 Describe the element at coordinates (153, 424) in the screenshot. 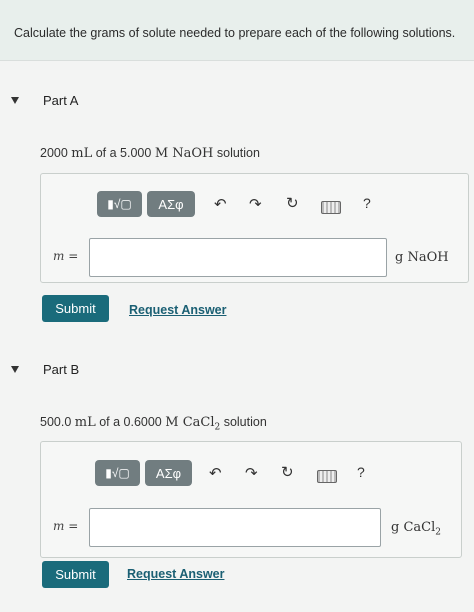

I see `part-b-question: 500.0 mL of a 0.6000 M CaCl2 solution` at that location.